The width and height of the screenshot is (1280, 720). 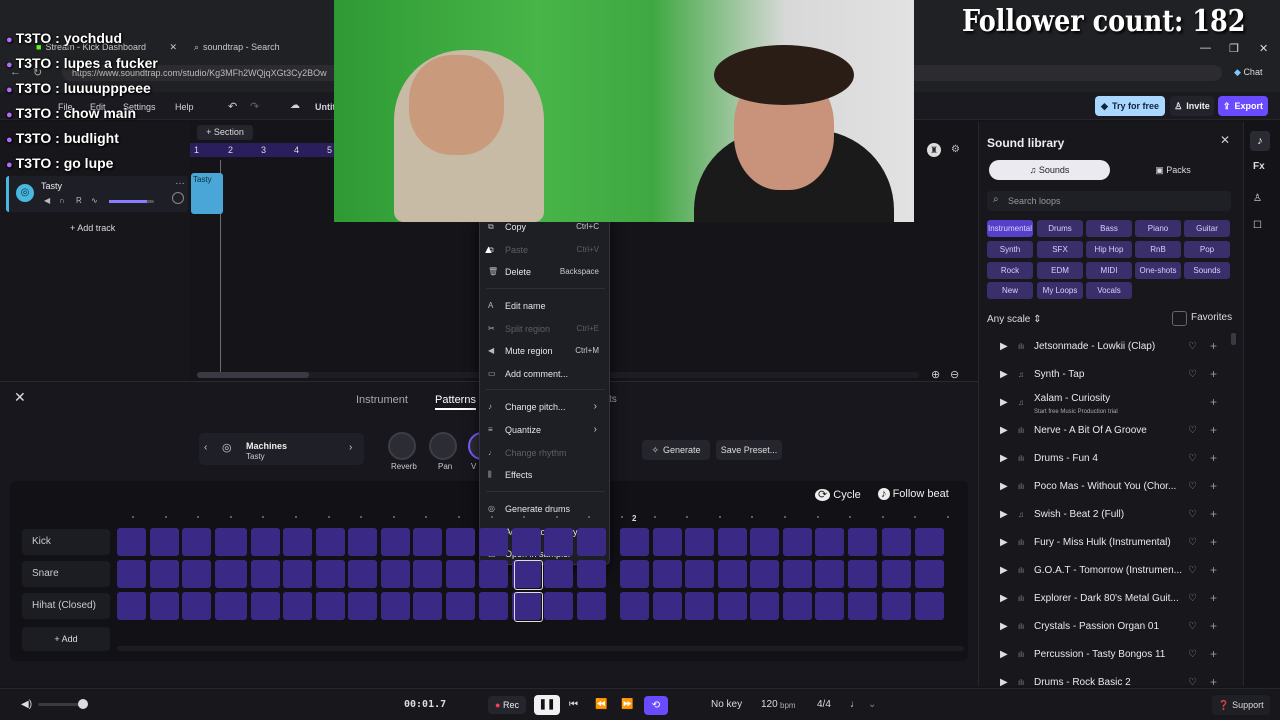 I want to click on master-volume-thumb, so click(x=83, y=704).